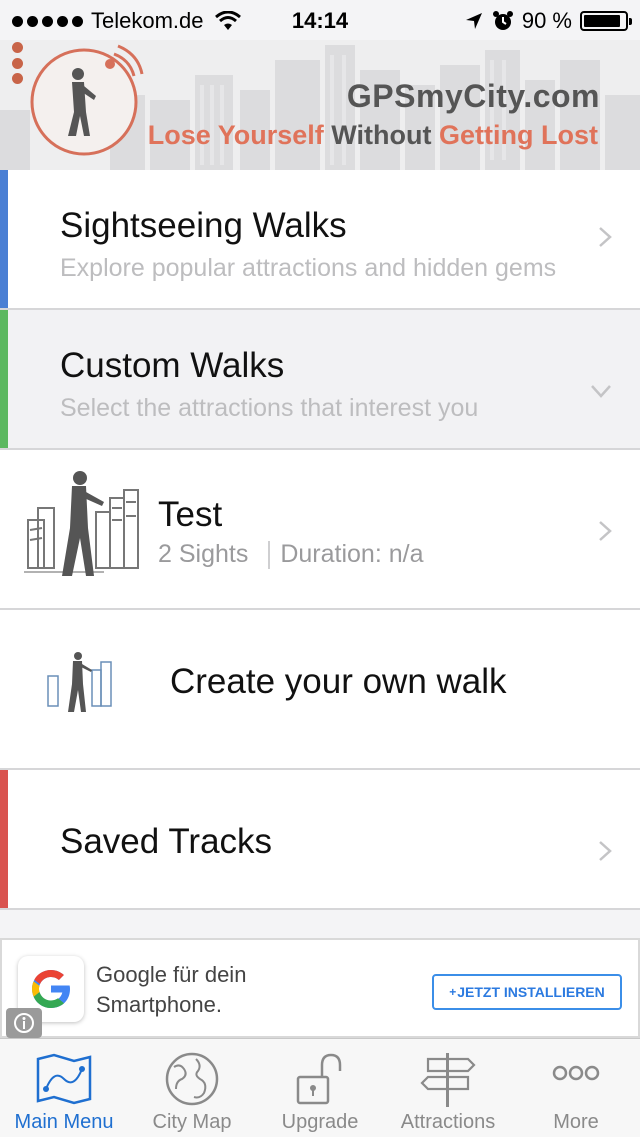 Image resolution: width=640 pixels, height=1137 pixels. I want to click on ad-line-2: Smartphone., so click(159, 1004).